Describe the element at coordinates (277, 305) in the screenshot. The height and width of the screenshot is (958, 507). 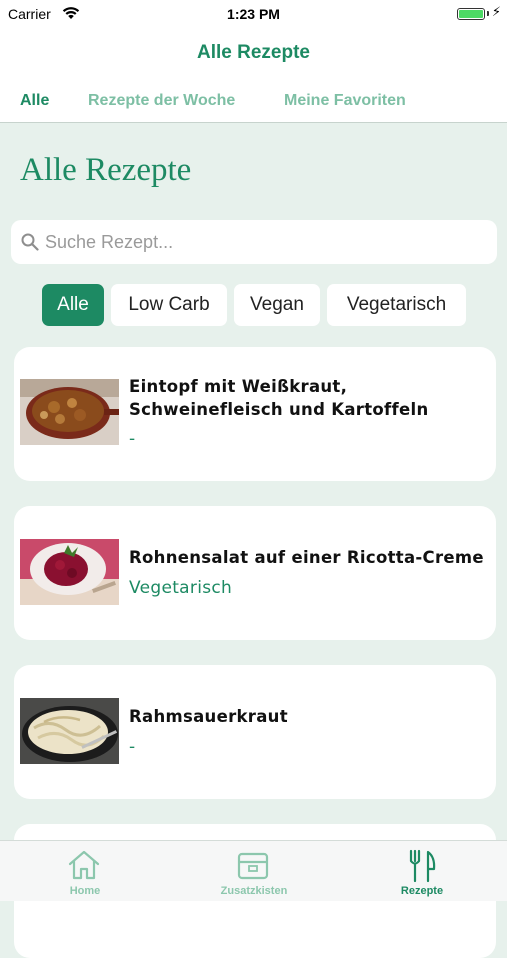
I see `filter-vegan: Vegan` at that location.